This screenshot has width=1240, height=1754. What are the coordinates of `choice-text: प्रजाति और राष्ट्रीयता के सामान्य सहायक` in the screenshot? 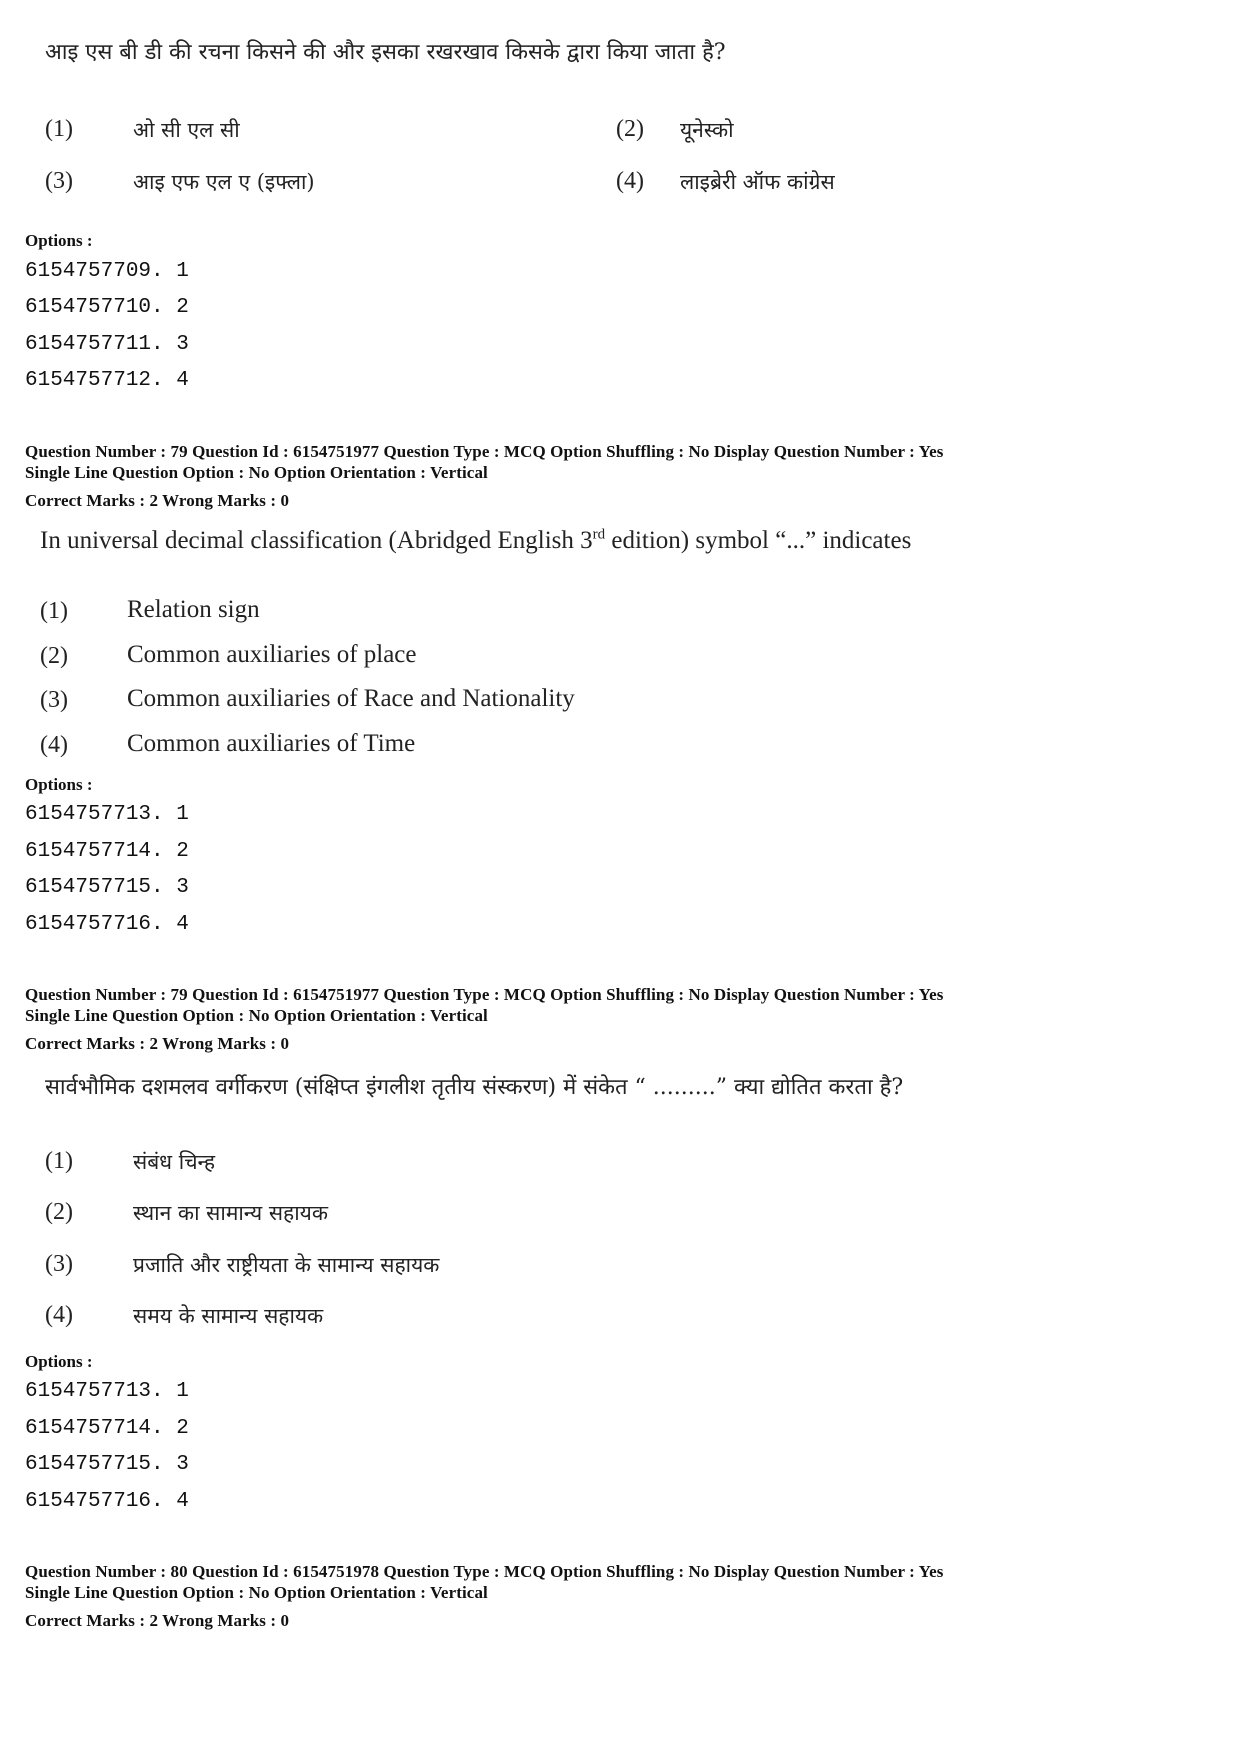 It's located at (286, 1265).